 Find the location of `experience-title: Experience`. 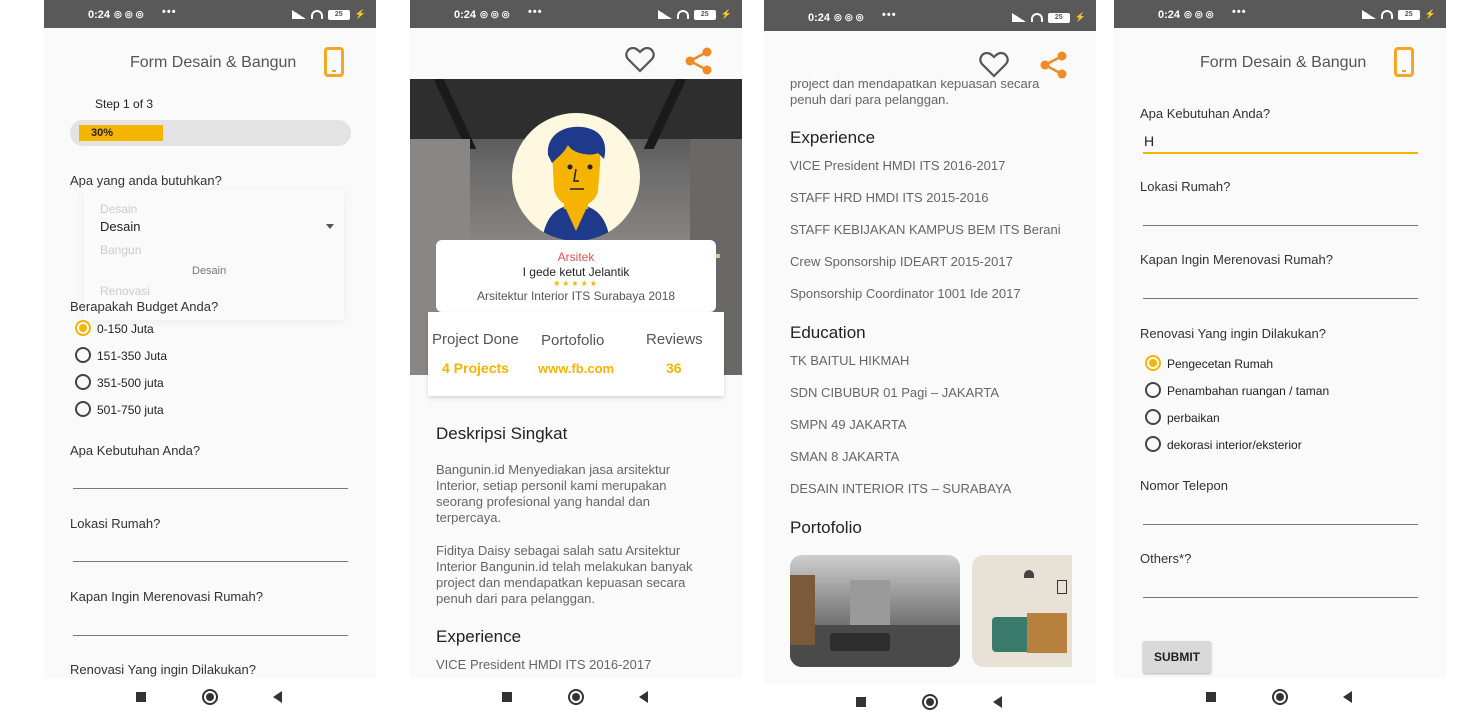

experience-title: Experience is located at coordinates (479, 636).